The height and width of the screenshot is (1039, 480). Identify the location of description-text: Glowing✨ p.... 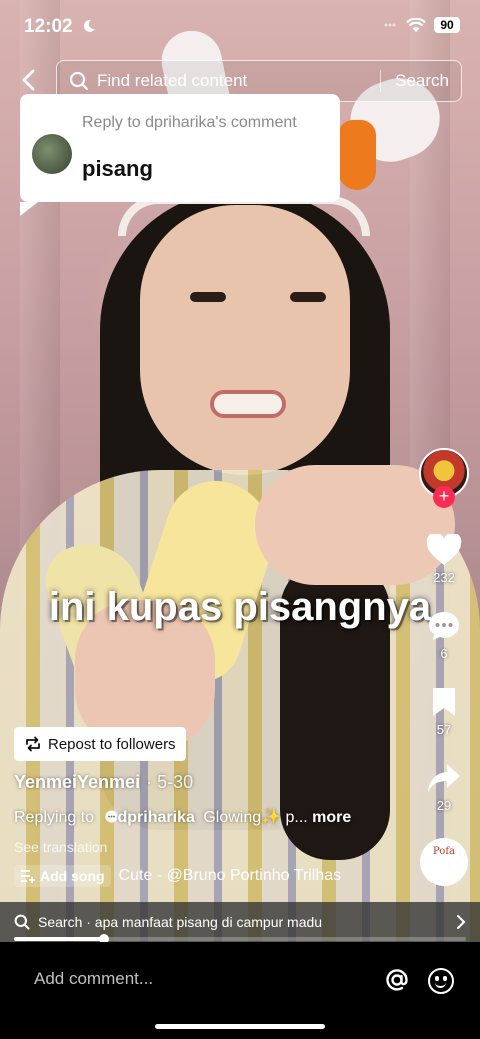
(255, 817).